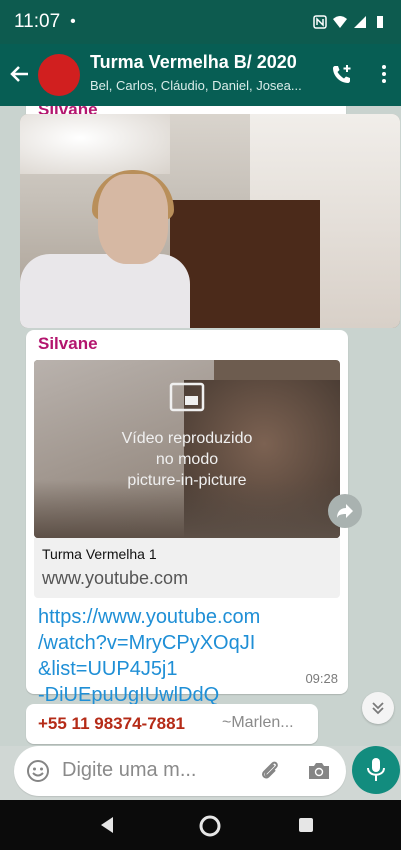  Describe the element at coordinates (319, 771) in the screenshot. I see `camera-icon` at that location.